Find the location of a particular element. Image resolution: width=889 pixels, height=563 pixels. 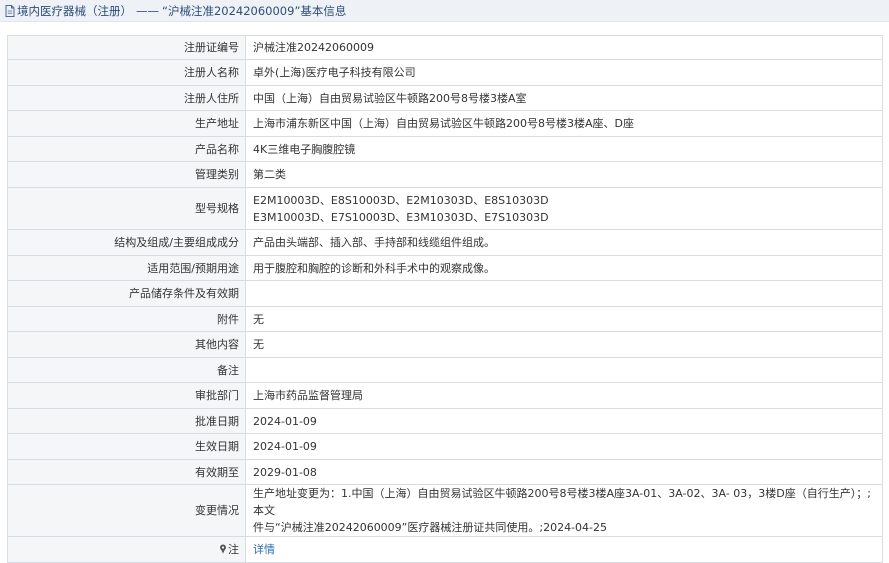

table-row: 附件 无 is located at coordinates (445, 319).